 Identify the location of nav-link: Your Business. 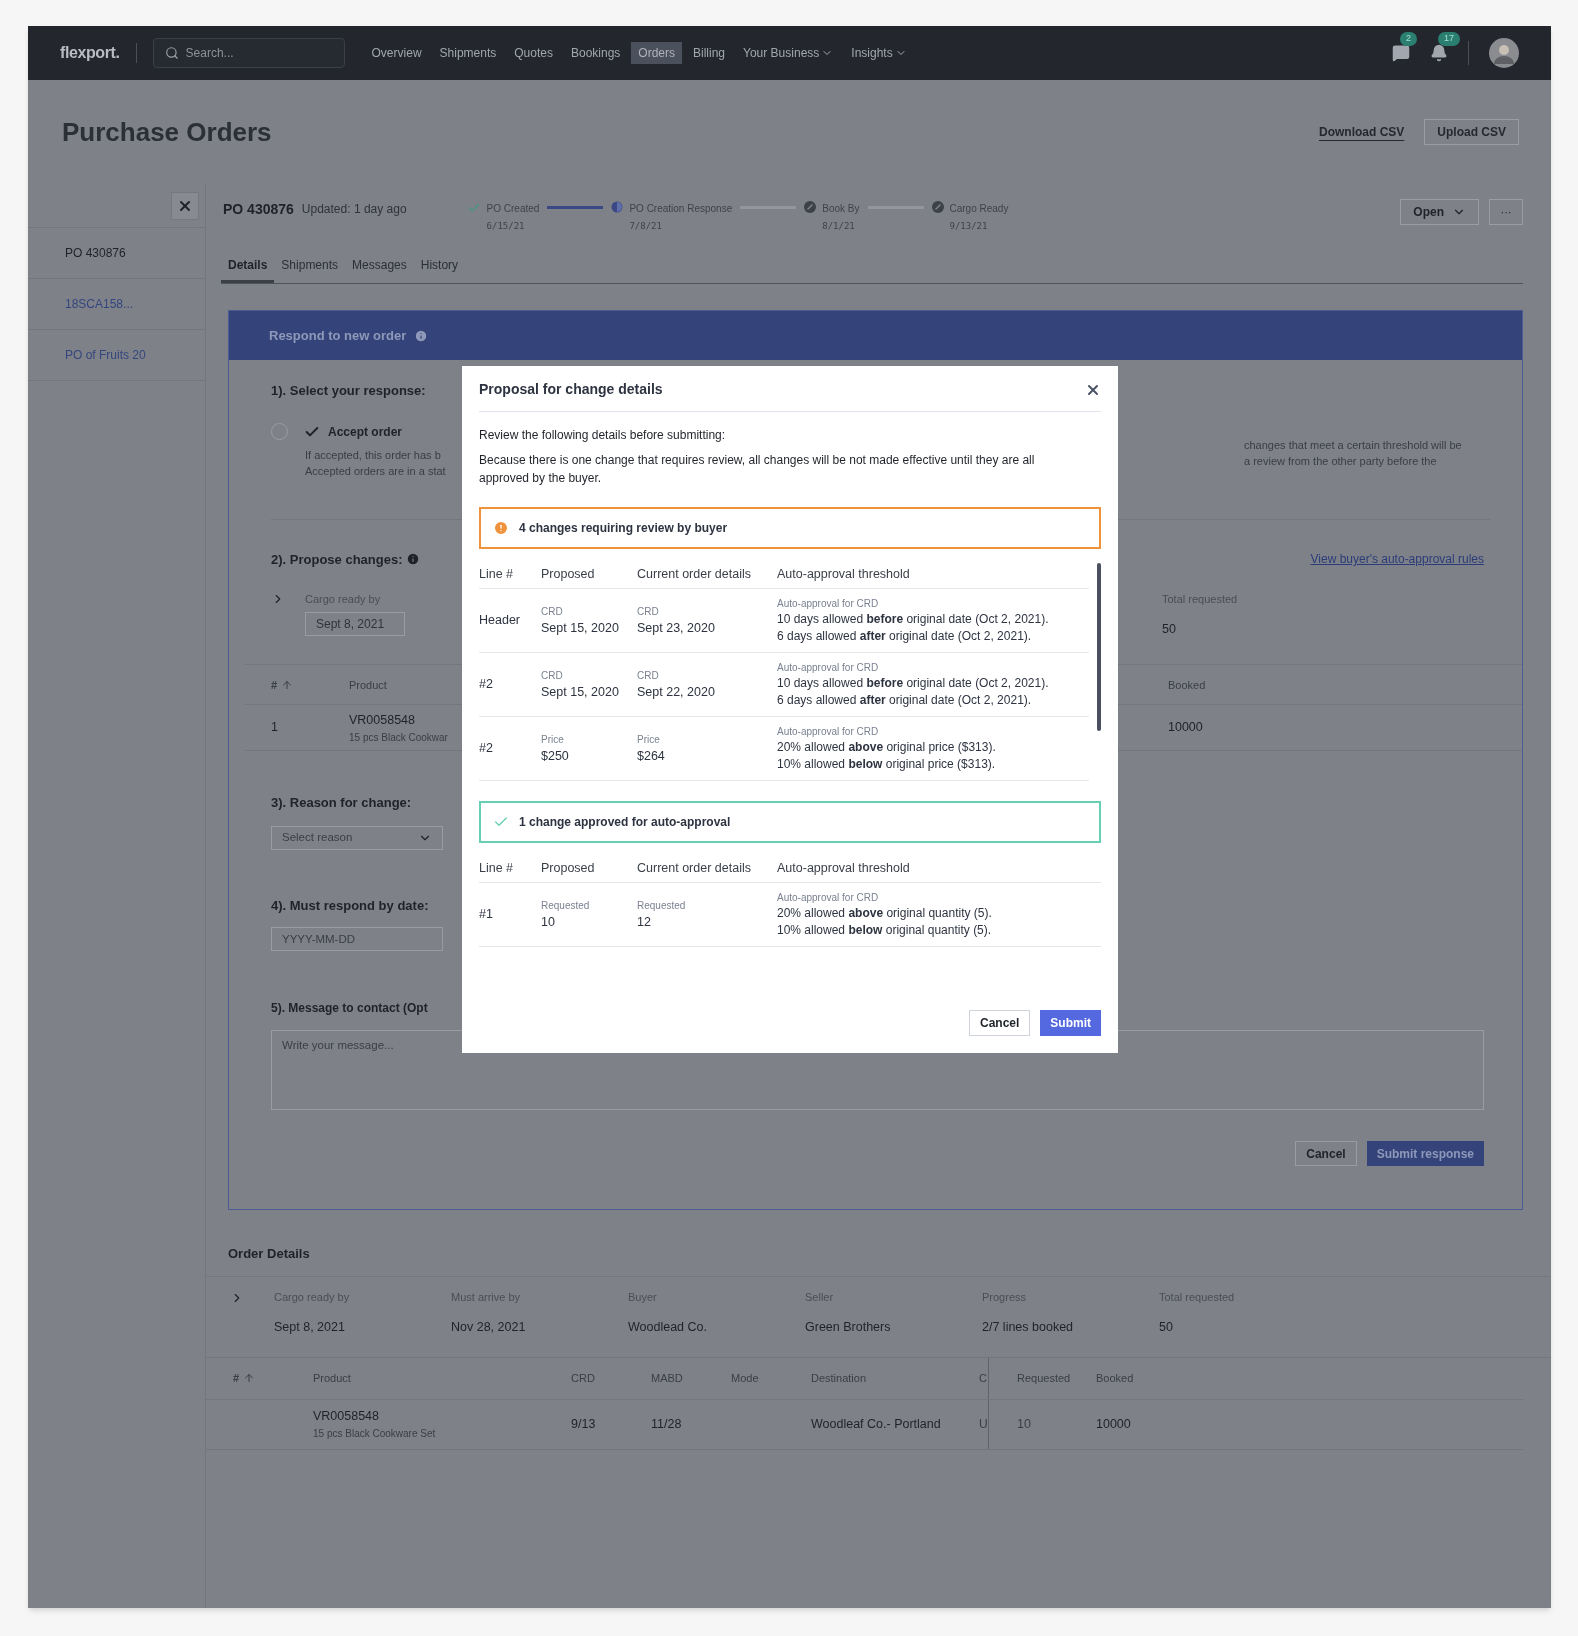
(788, 53).